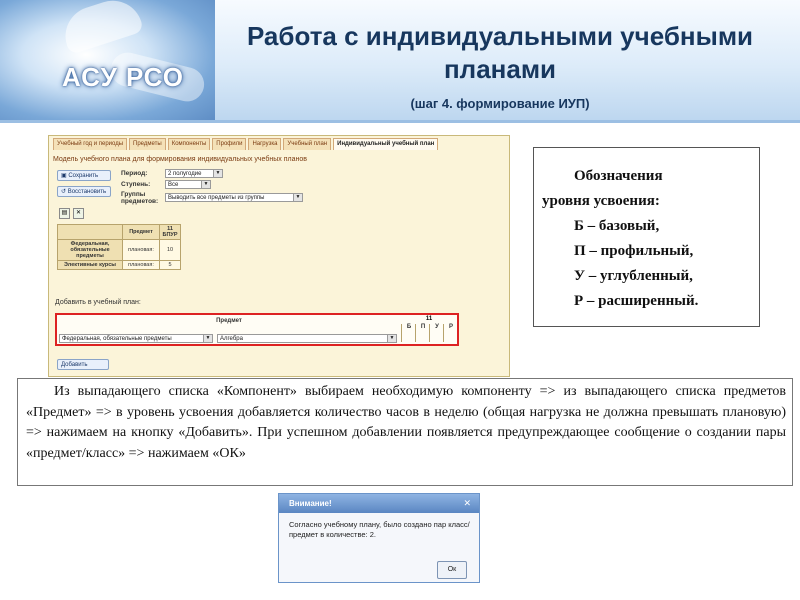 This screenshot has width=800, height=600. What do you see at coordinates (450, 327) in the screenshot?
I see `level-r-label: Р` at bounding box center [450, 327].